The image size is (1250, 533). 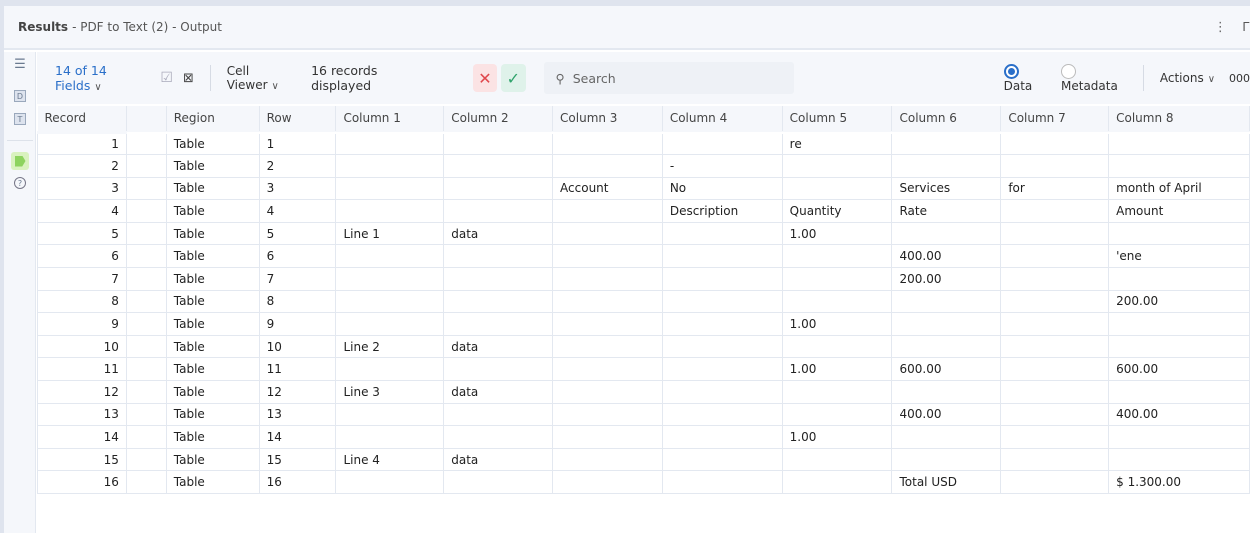 What do you see at coordinates (20, 183) in the screenshot?
I see `help-icon: ?` at bounding box center [20, 183].